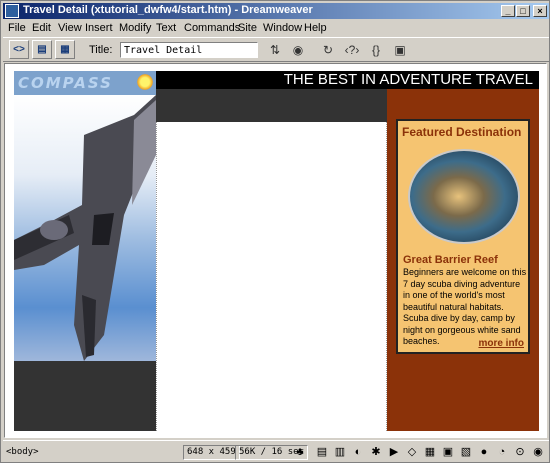 The image size is (550, 463). I want to click on reef-photo, so click(464, 196).